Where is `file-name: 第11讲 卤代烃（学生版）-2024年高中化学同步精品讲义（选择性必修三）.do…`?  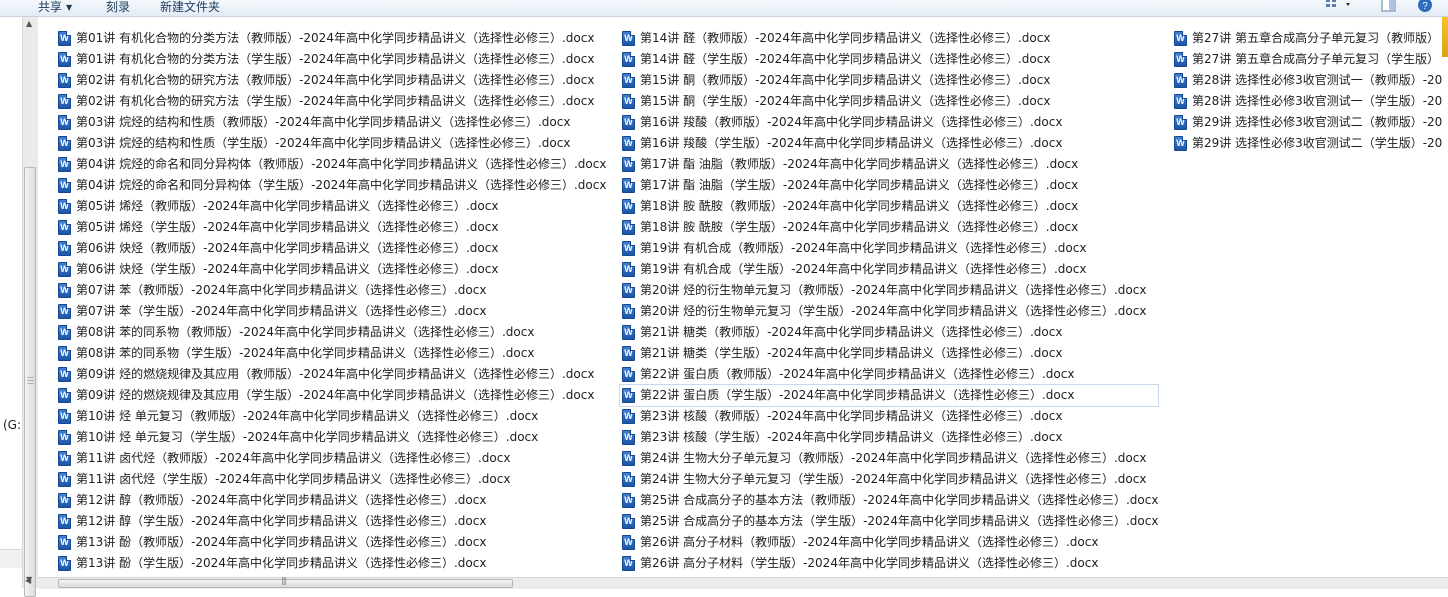
file-name: 第11讲 卤代烃（学生版）-2024年高中化学同步精品讲义（选择性必修三）.do… is located at coordinates (293, 479).